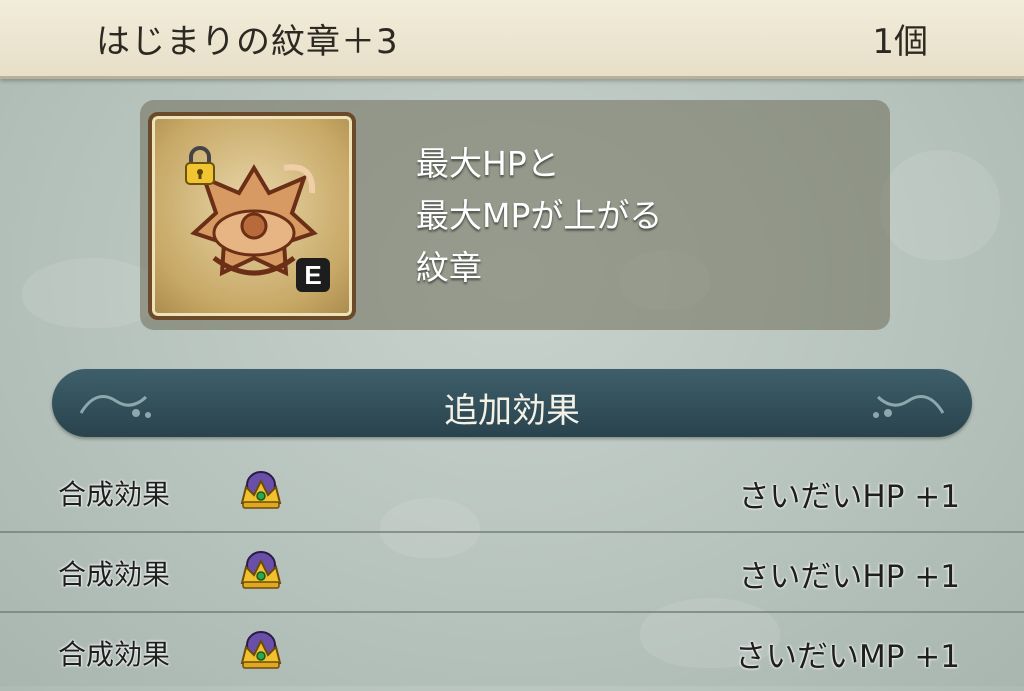 This screenshot has height=691, width=1024. Describe the element at coordinates (313, 275) in the screenshot. I see `equipped-badge: E` at that location.